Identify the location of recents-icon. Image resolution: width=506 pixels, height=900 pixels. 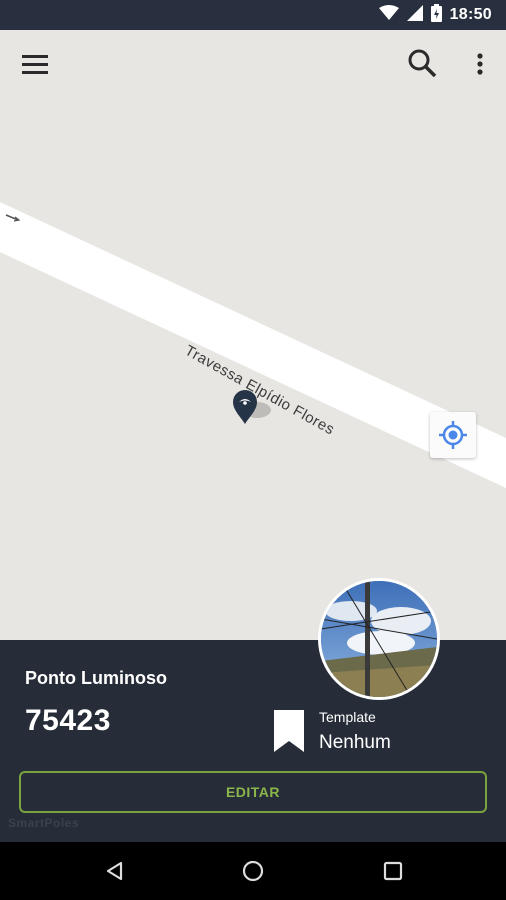
(393, 871).